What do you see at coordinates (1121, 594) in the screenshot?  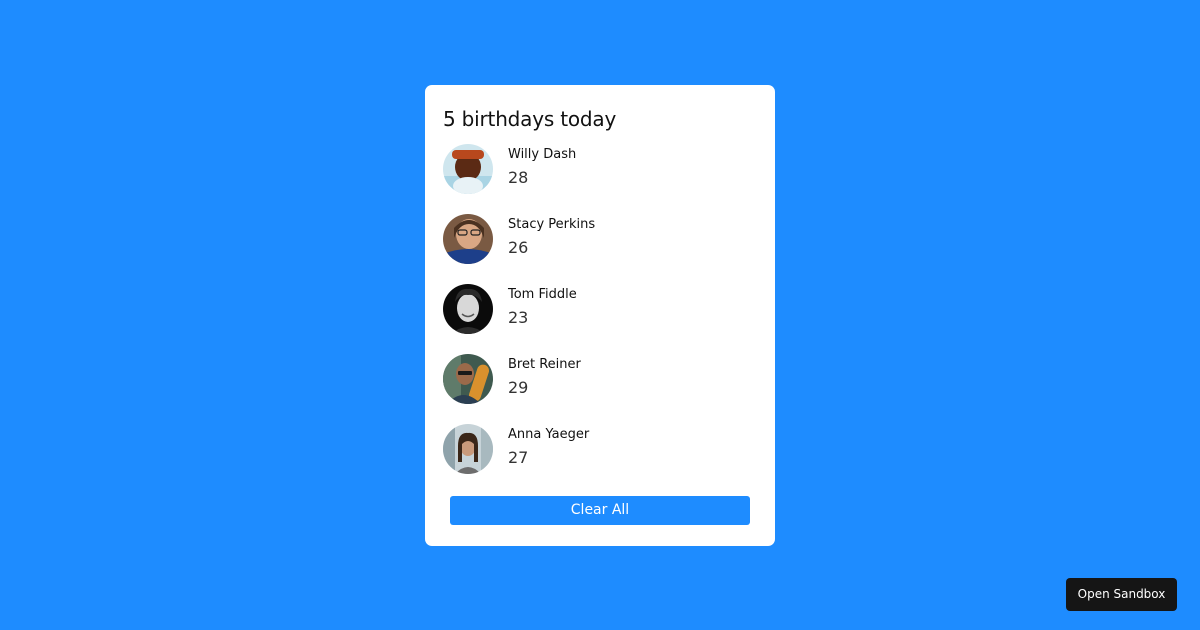 I see `open-sandbox-button: Open Sandbox` at bounding box center [1121, 594].